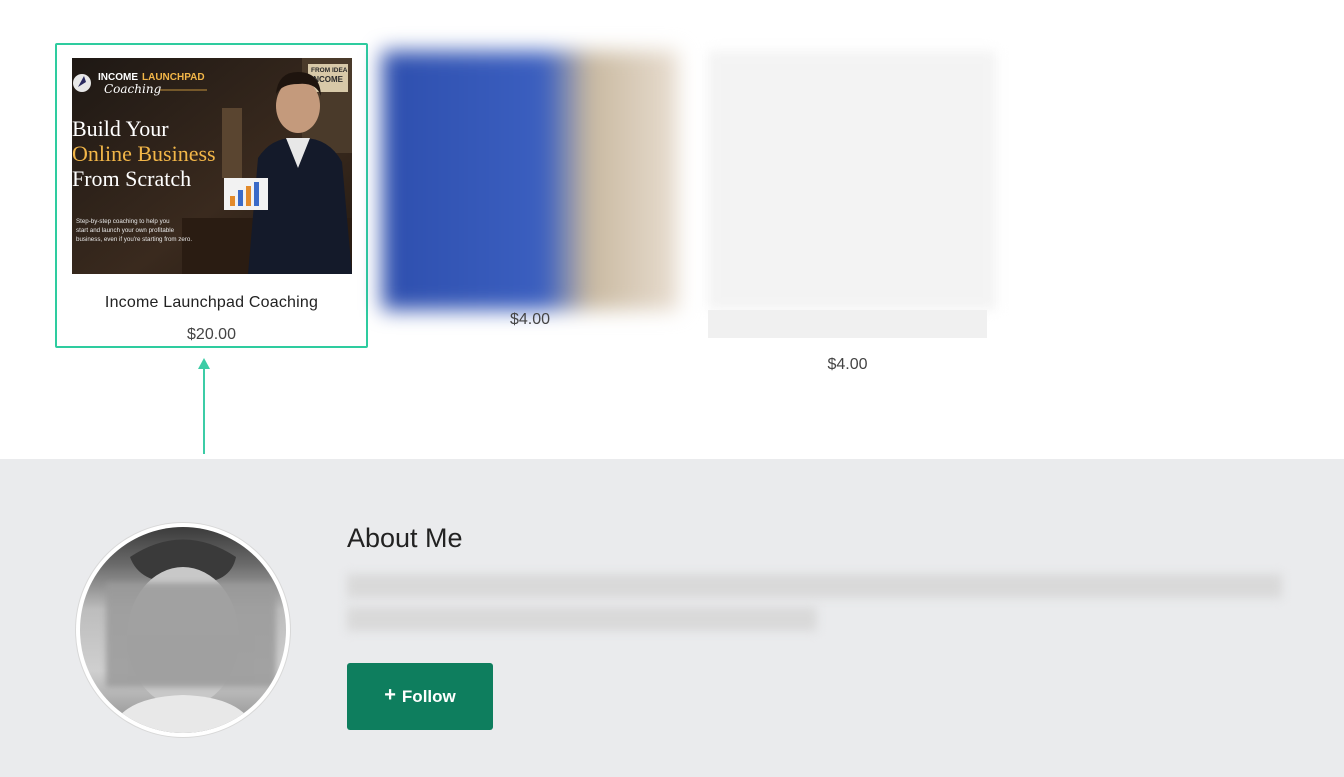  Describe the element at coordinates (211, 303) in the screenshot. I see `product-title: Income Launchpad Coaching` at that location.